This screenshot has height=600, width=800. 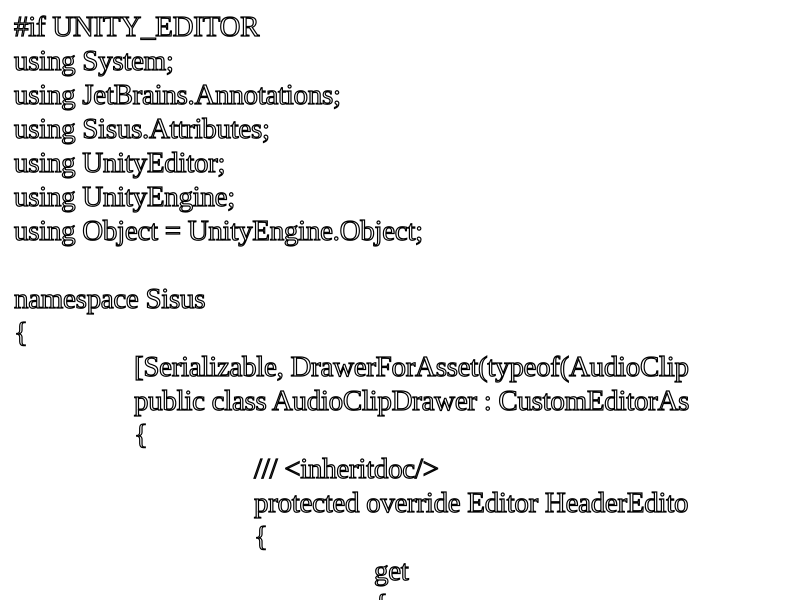 I want to click on code-line-namespace-open-brace: {, so click(x=20, y=332).